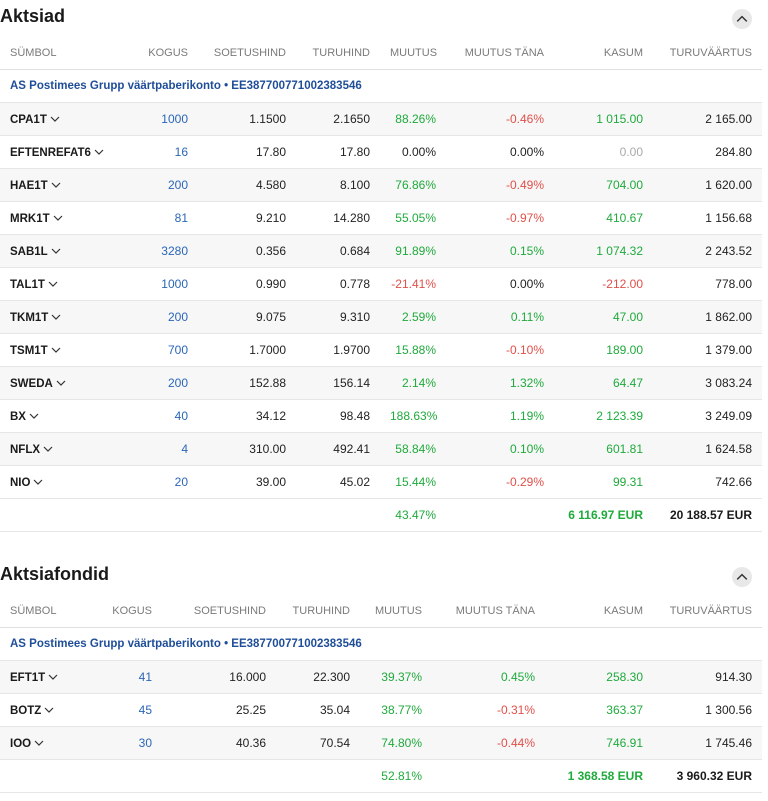 This screenshot has height=801, width=768. I want to click on cost-cell: 17.80, so click(247, 152).